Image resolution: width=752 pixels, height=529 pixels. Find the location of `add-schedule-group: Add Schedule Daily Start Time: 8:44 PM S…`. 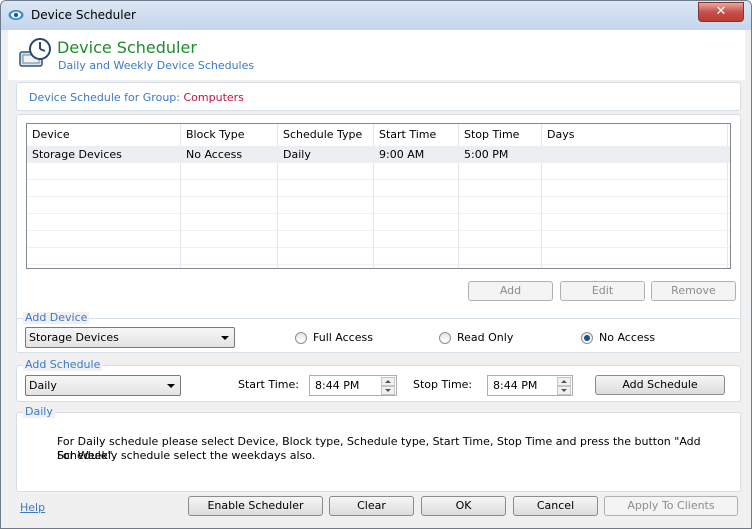

add-schedule-group: Add Schedule Daily Start Time: 8:44 PM S… is located at coordinates (378, 380).